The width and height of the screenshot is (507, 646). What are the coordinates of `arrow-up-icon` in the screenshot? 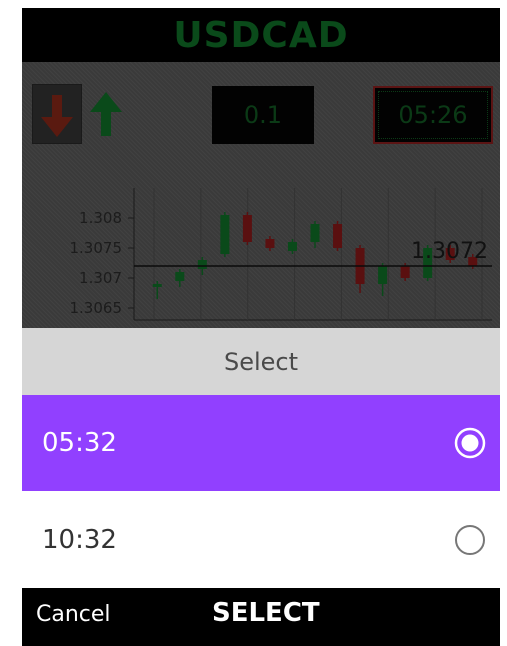 It's located at (106, 114).